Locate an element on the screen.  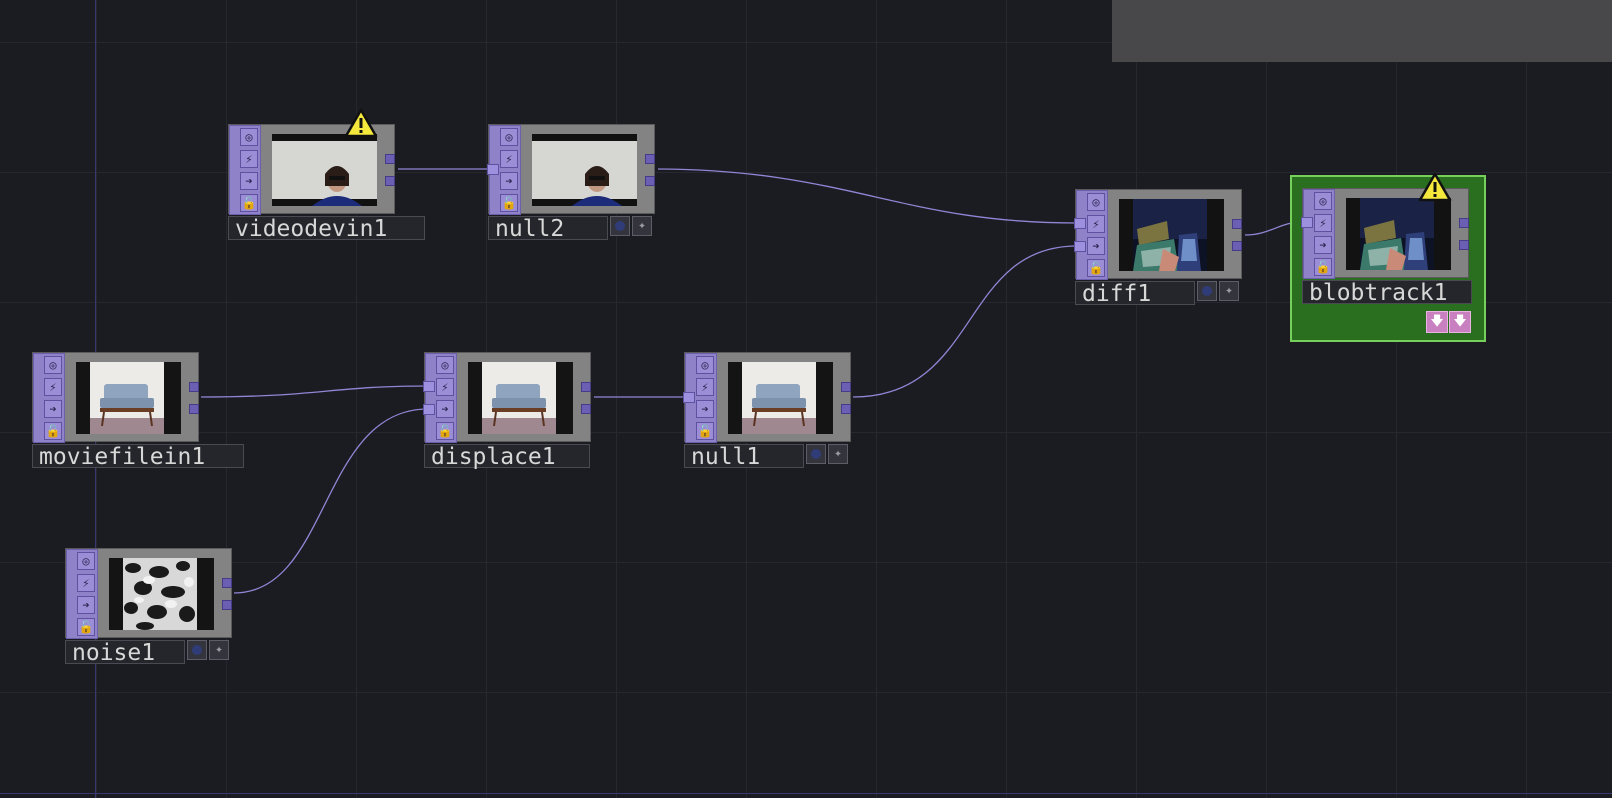
node-label: noise1 is located at coordinates (125, 652).